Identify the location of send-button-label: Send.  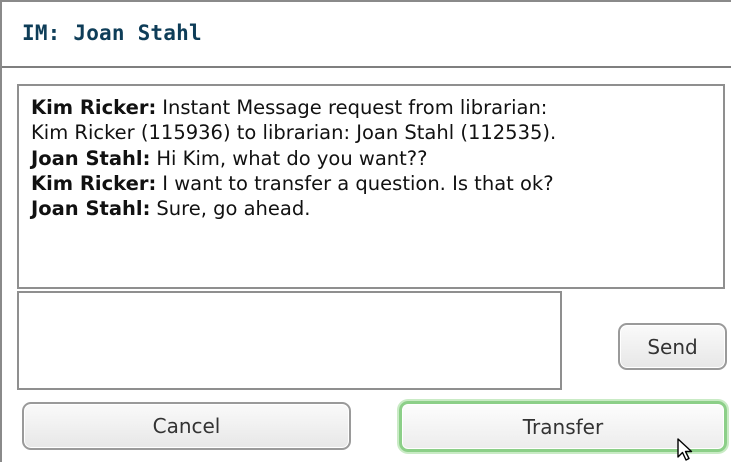
(672, 346).